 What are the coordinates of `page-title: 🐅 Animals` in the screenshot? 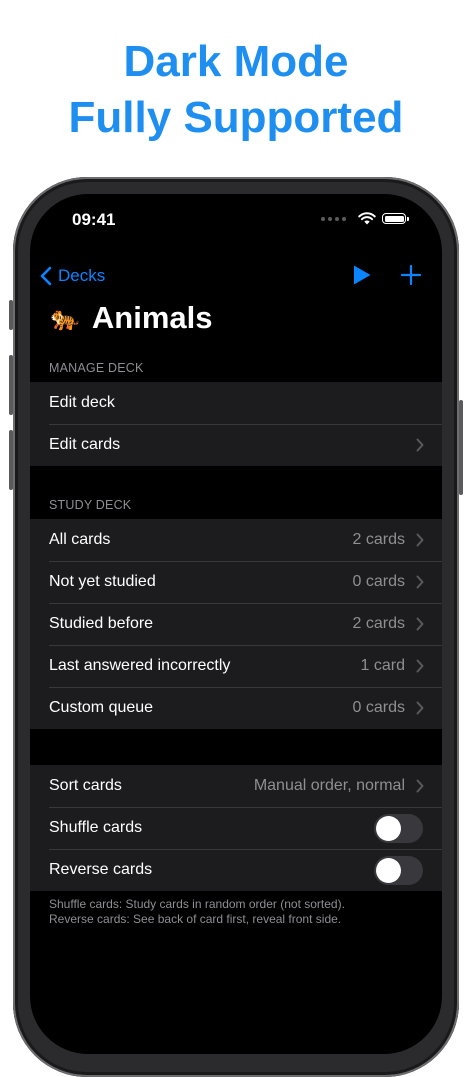 It's located at (131, 318).